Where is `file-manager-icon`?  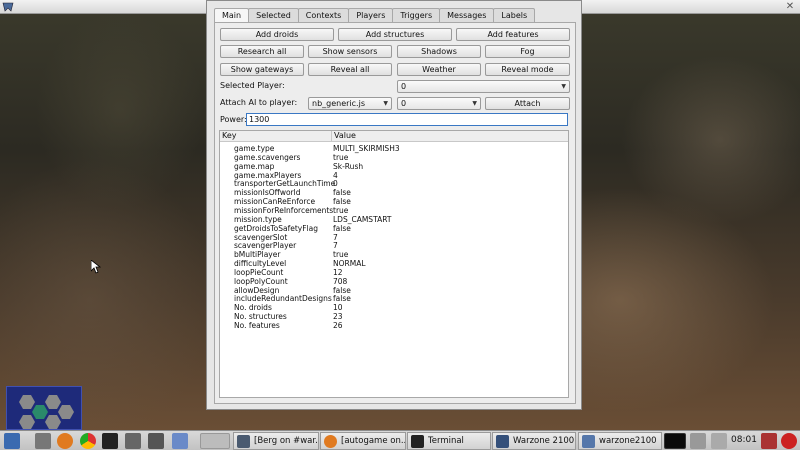
file-manager-icon is located at coordinates (43, 441).